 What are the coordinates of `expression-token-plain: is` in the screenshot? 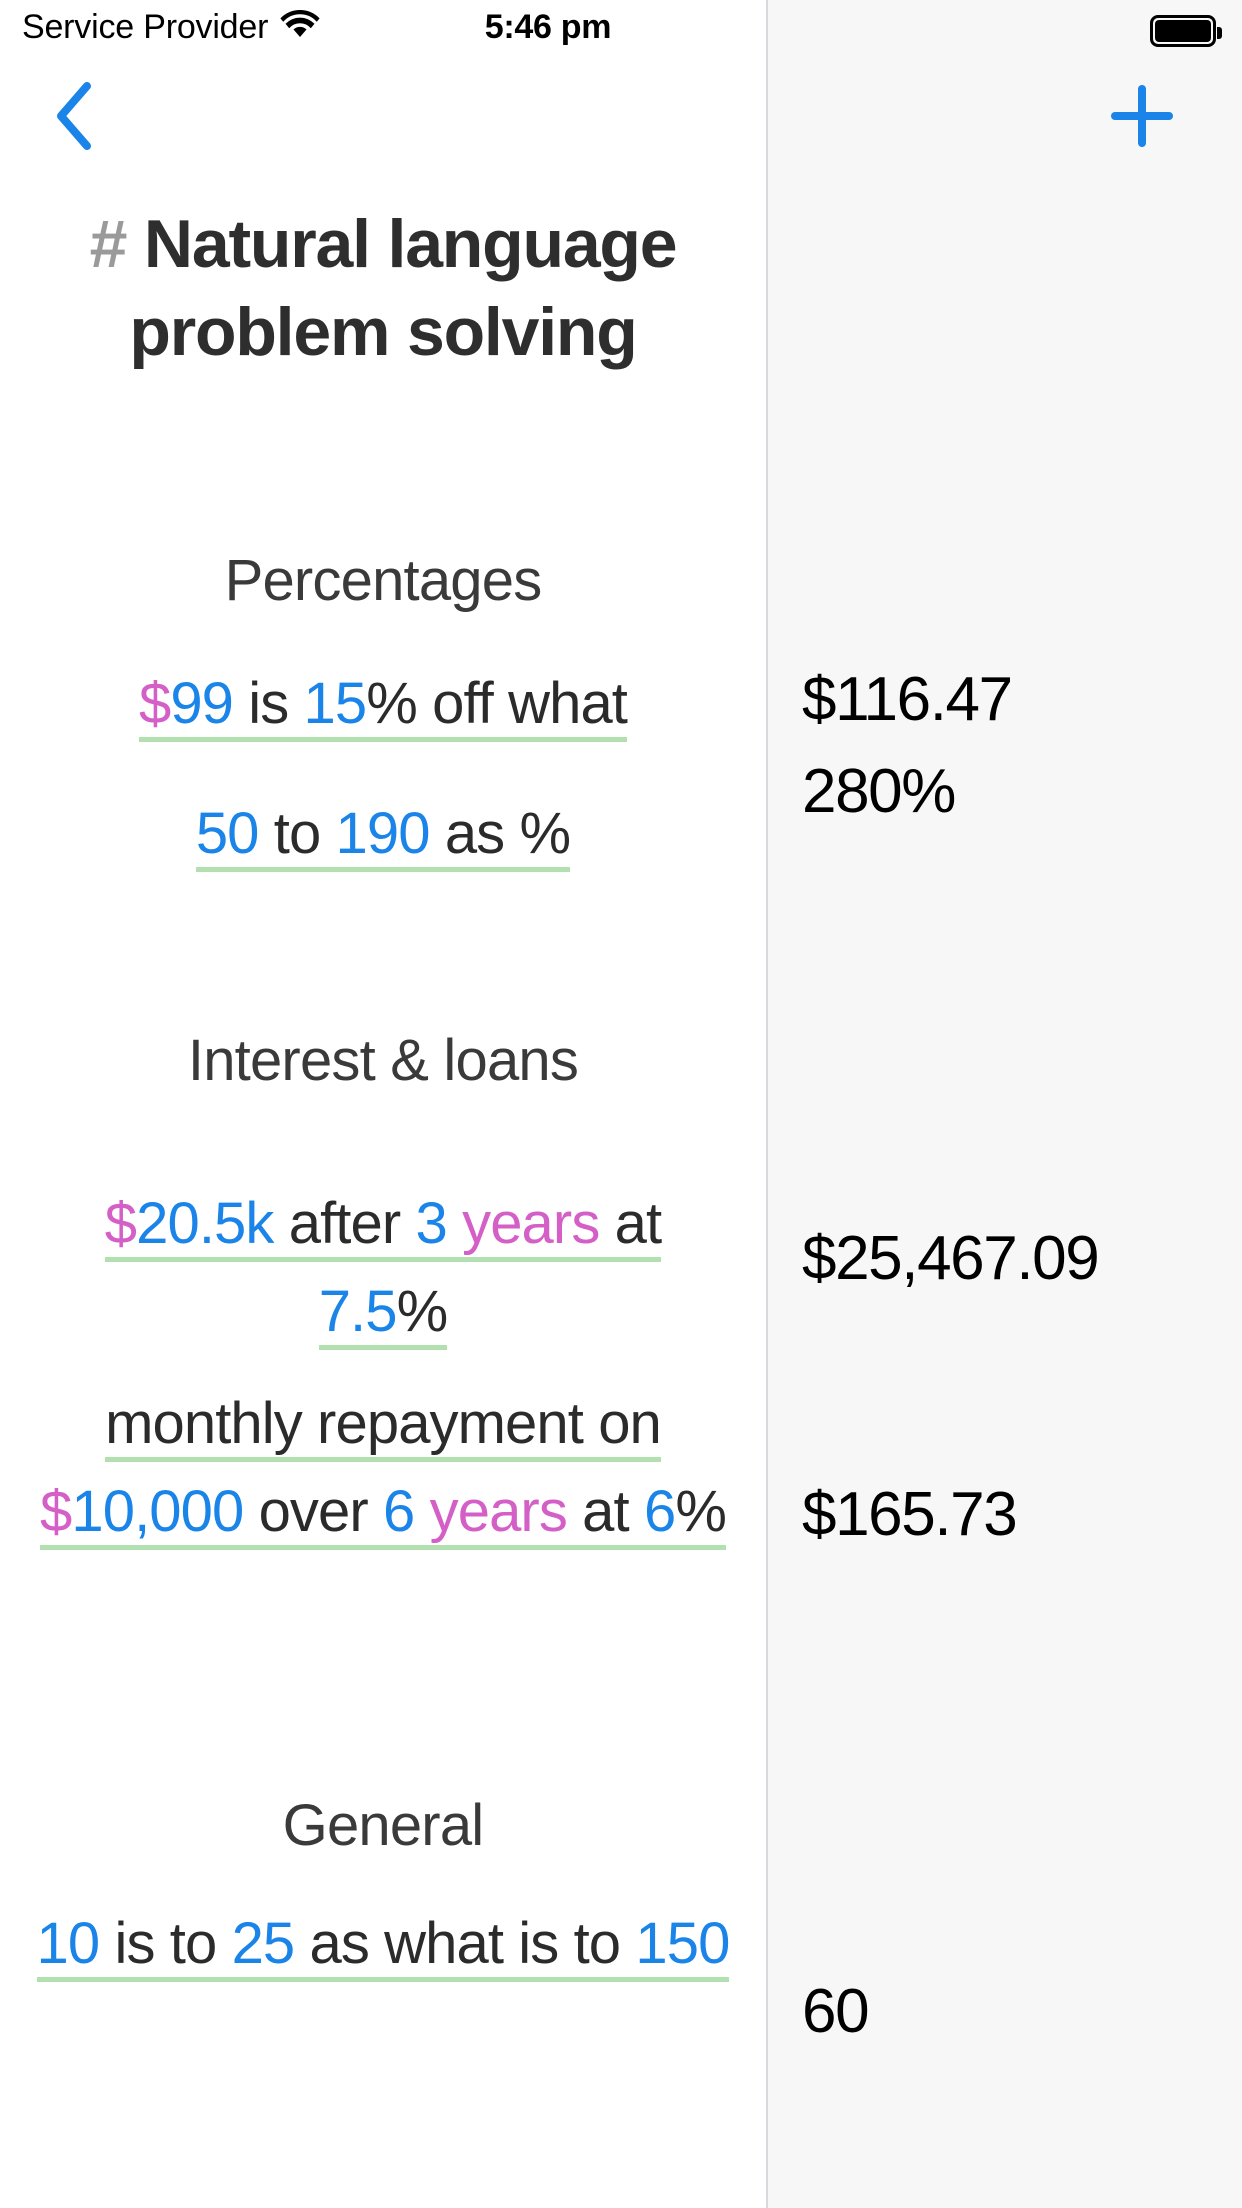 It's located at (268, 706).